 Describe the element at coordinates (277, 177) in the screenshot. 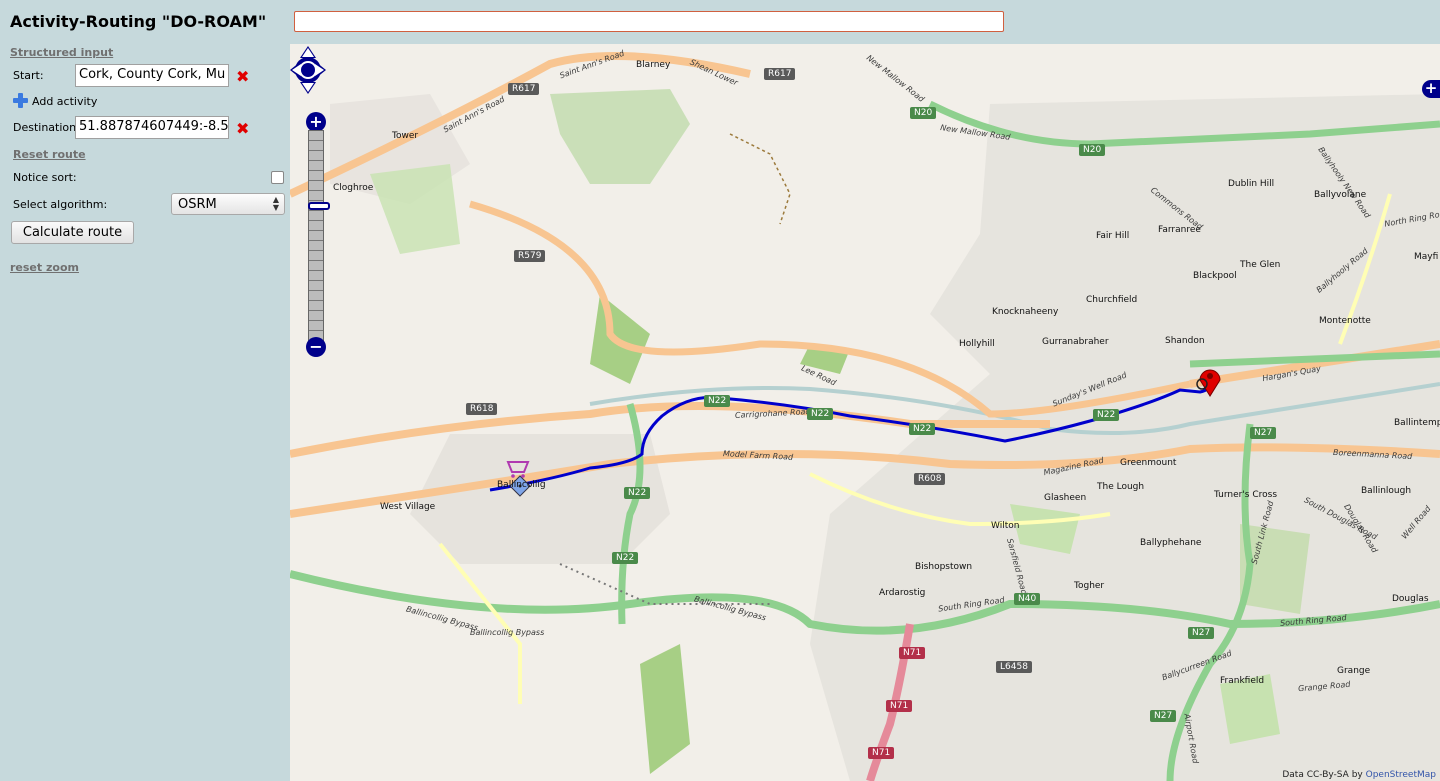

I see `notice-sort-checkbox` at that location.